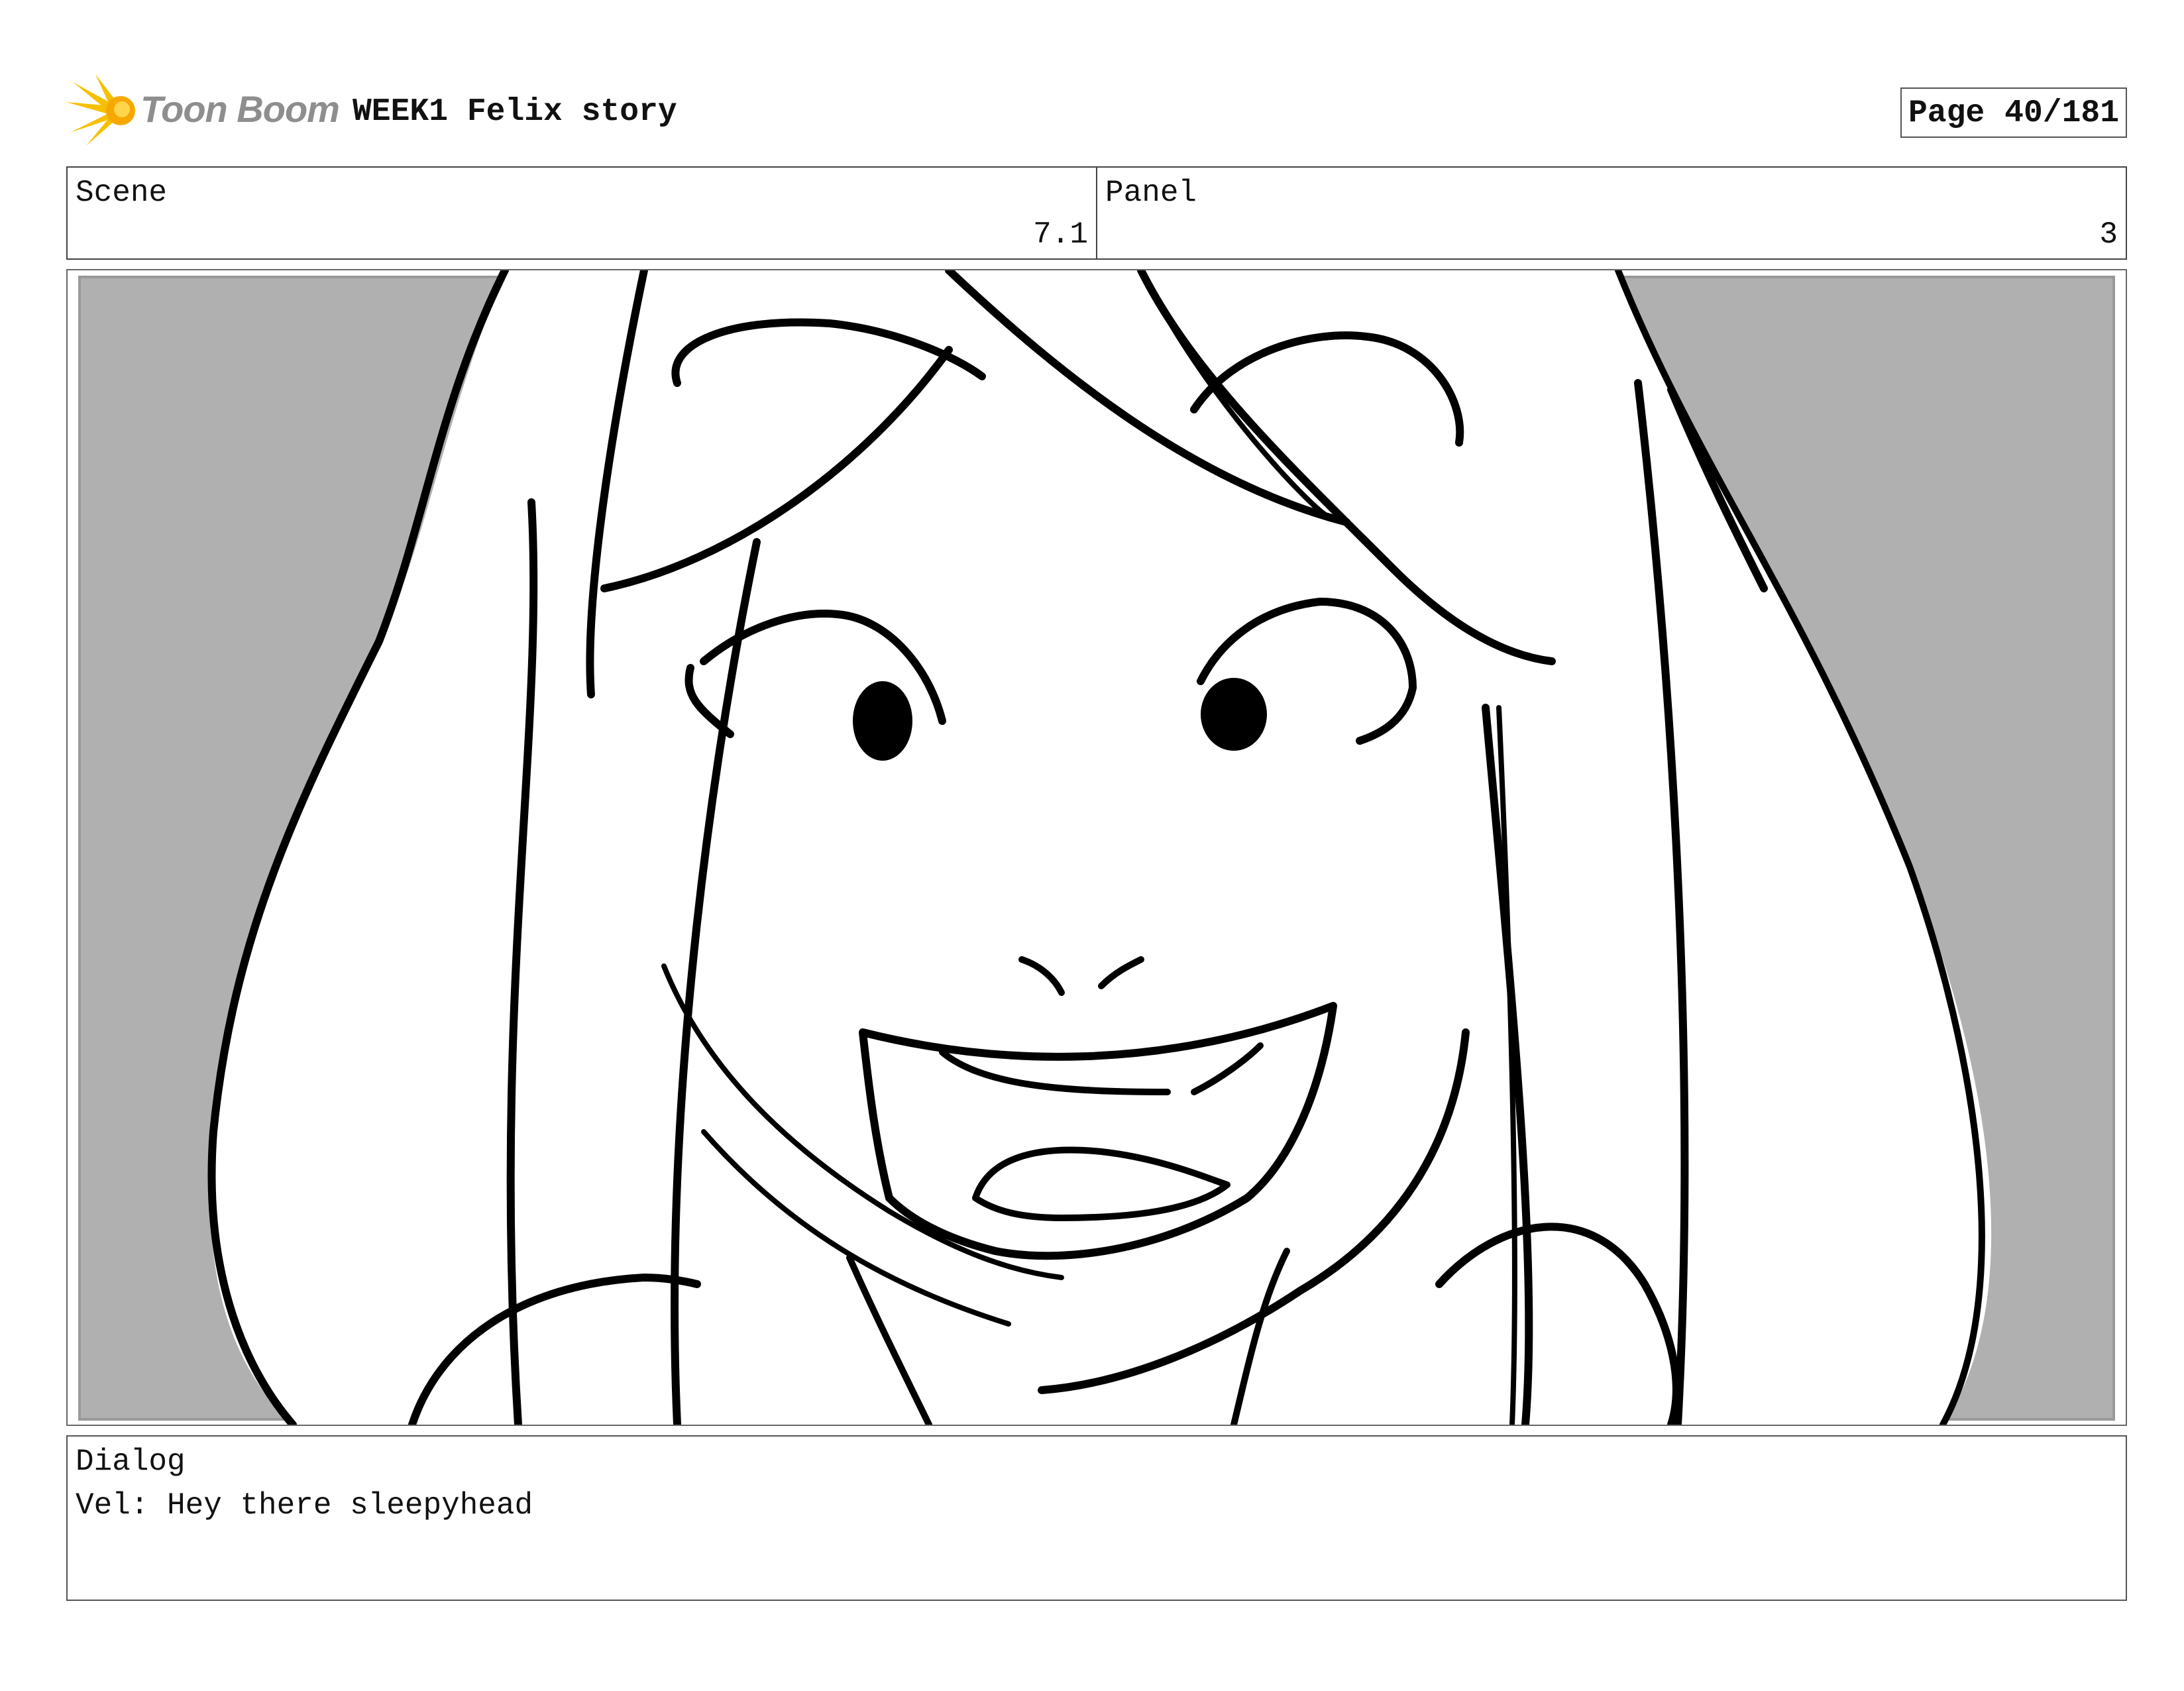  What do you see at coordinates (582, 213) in the screenshot?
I see `scene-cell: Scene 7.1` at bounding box center [582, 213].